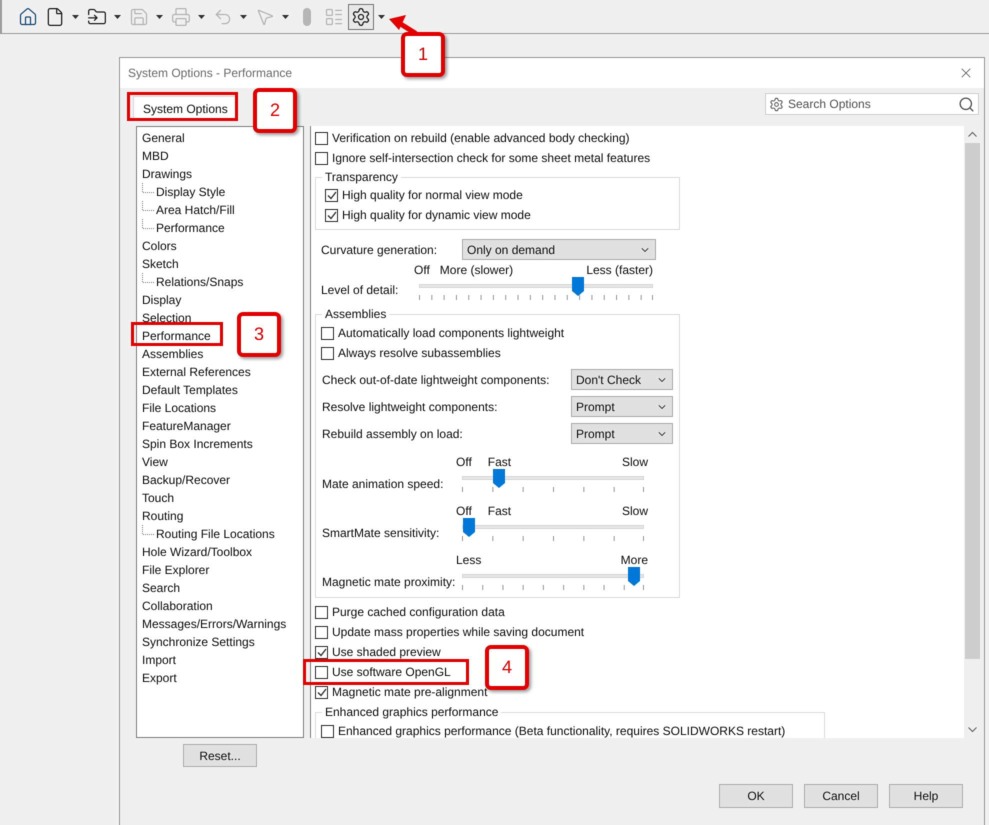 The image size is (989, 825). What do you see at coordinates (161, 588) in the screenshot?
I see `tree-item: Search` at bounding box center [161, 588].